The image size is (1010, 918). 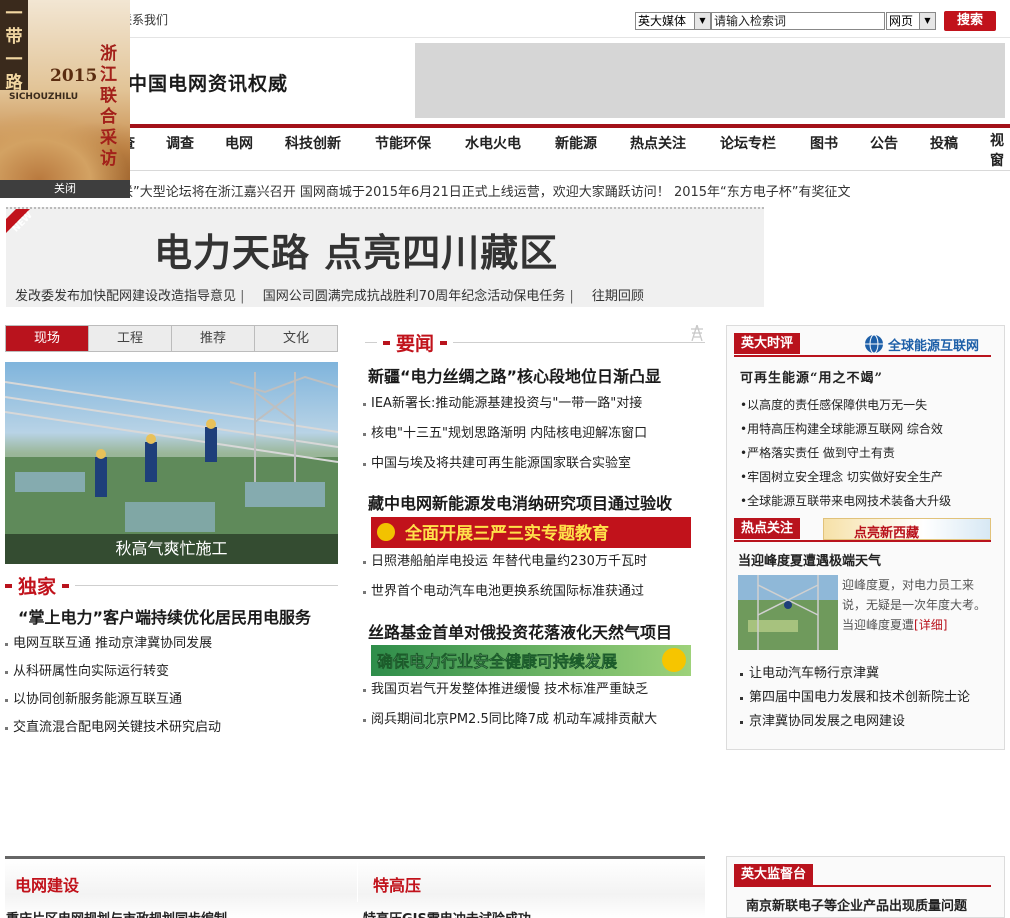 What do you see at coordinates (845, 429) in the screenshot?
I see `list-item: •用特高压构建全球能源互联网 综合效` at bounding box center [845, 429].